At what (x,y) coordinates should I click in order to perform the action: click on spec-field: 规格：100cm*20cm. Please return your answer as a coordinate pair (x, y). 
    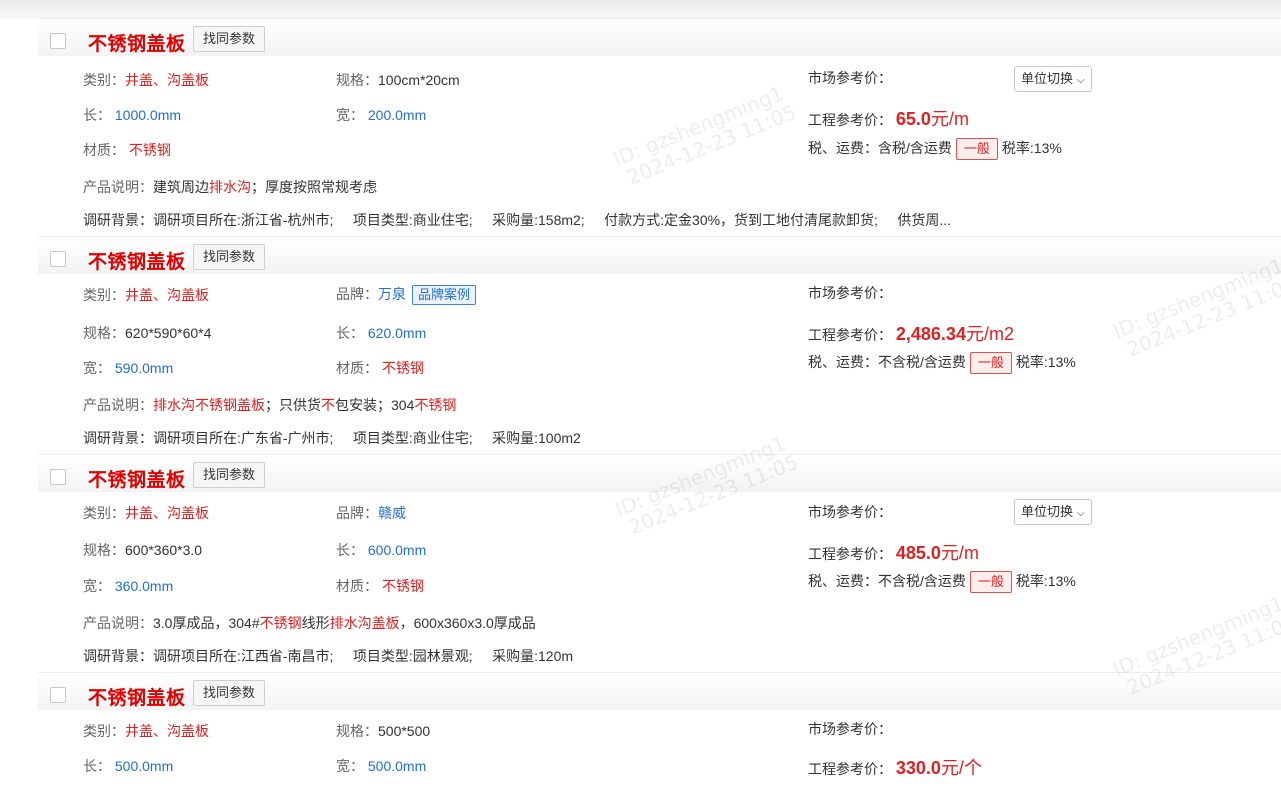
    Looking at the image, I should click on (398, 80).